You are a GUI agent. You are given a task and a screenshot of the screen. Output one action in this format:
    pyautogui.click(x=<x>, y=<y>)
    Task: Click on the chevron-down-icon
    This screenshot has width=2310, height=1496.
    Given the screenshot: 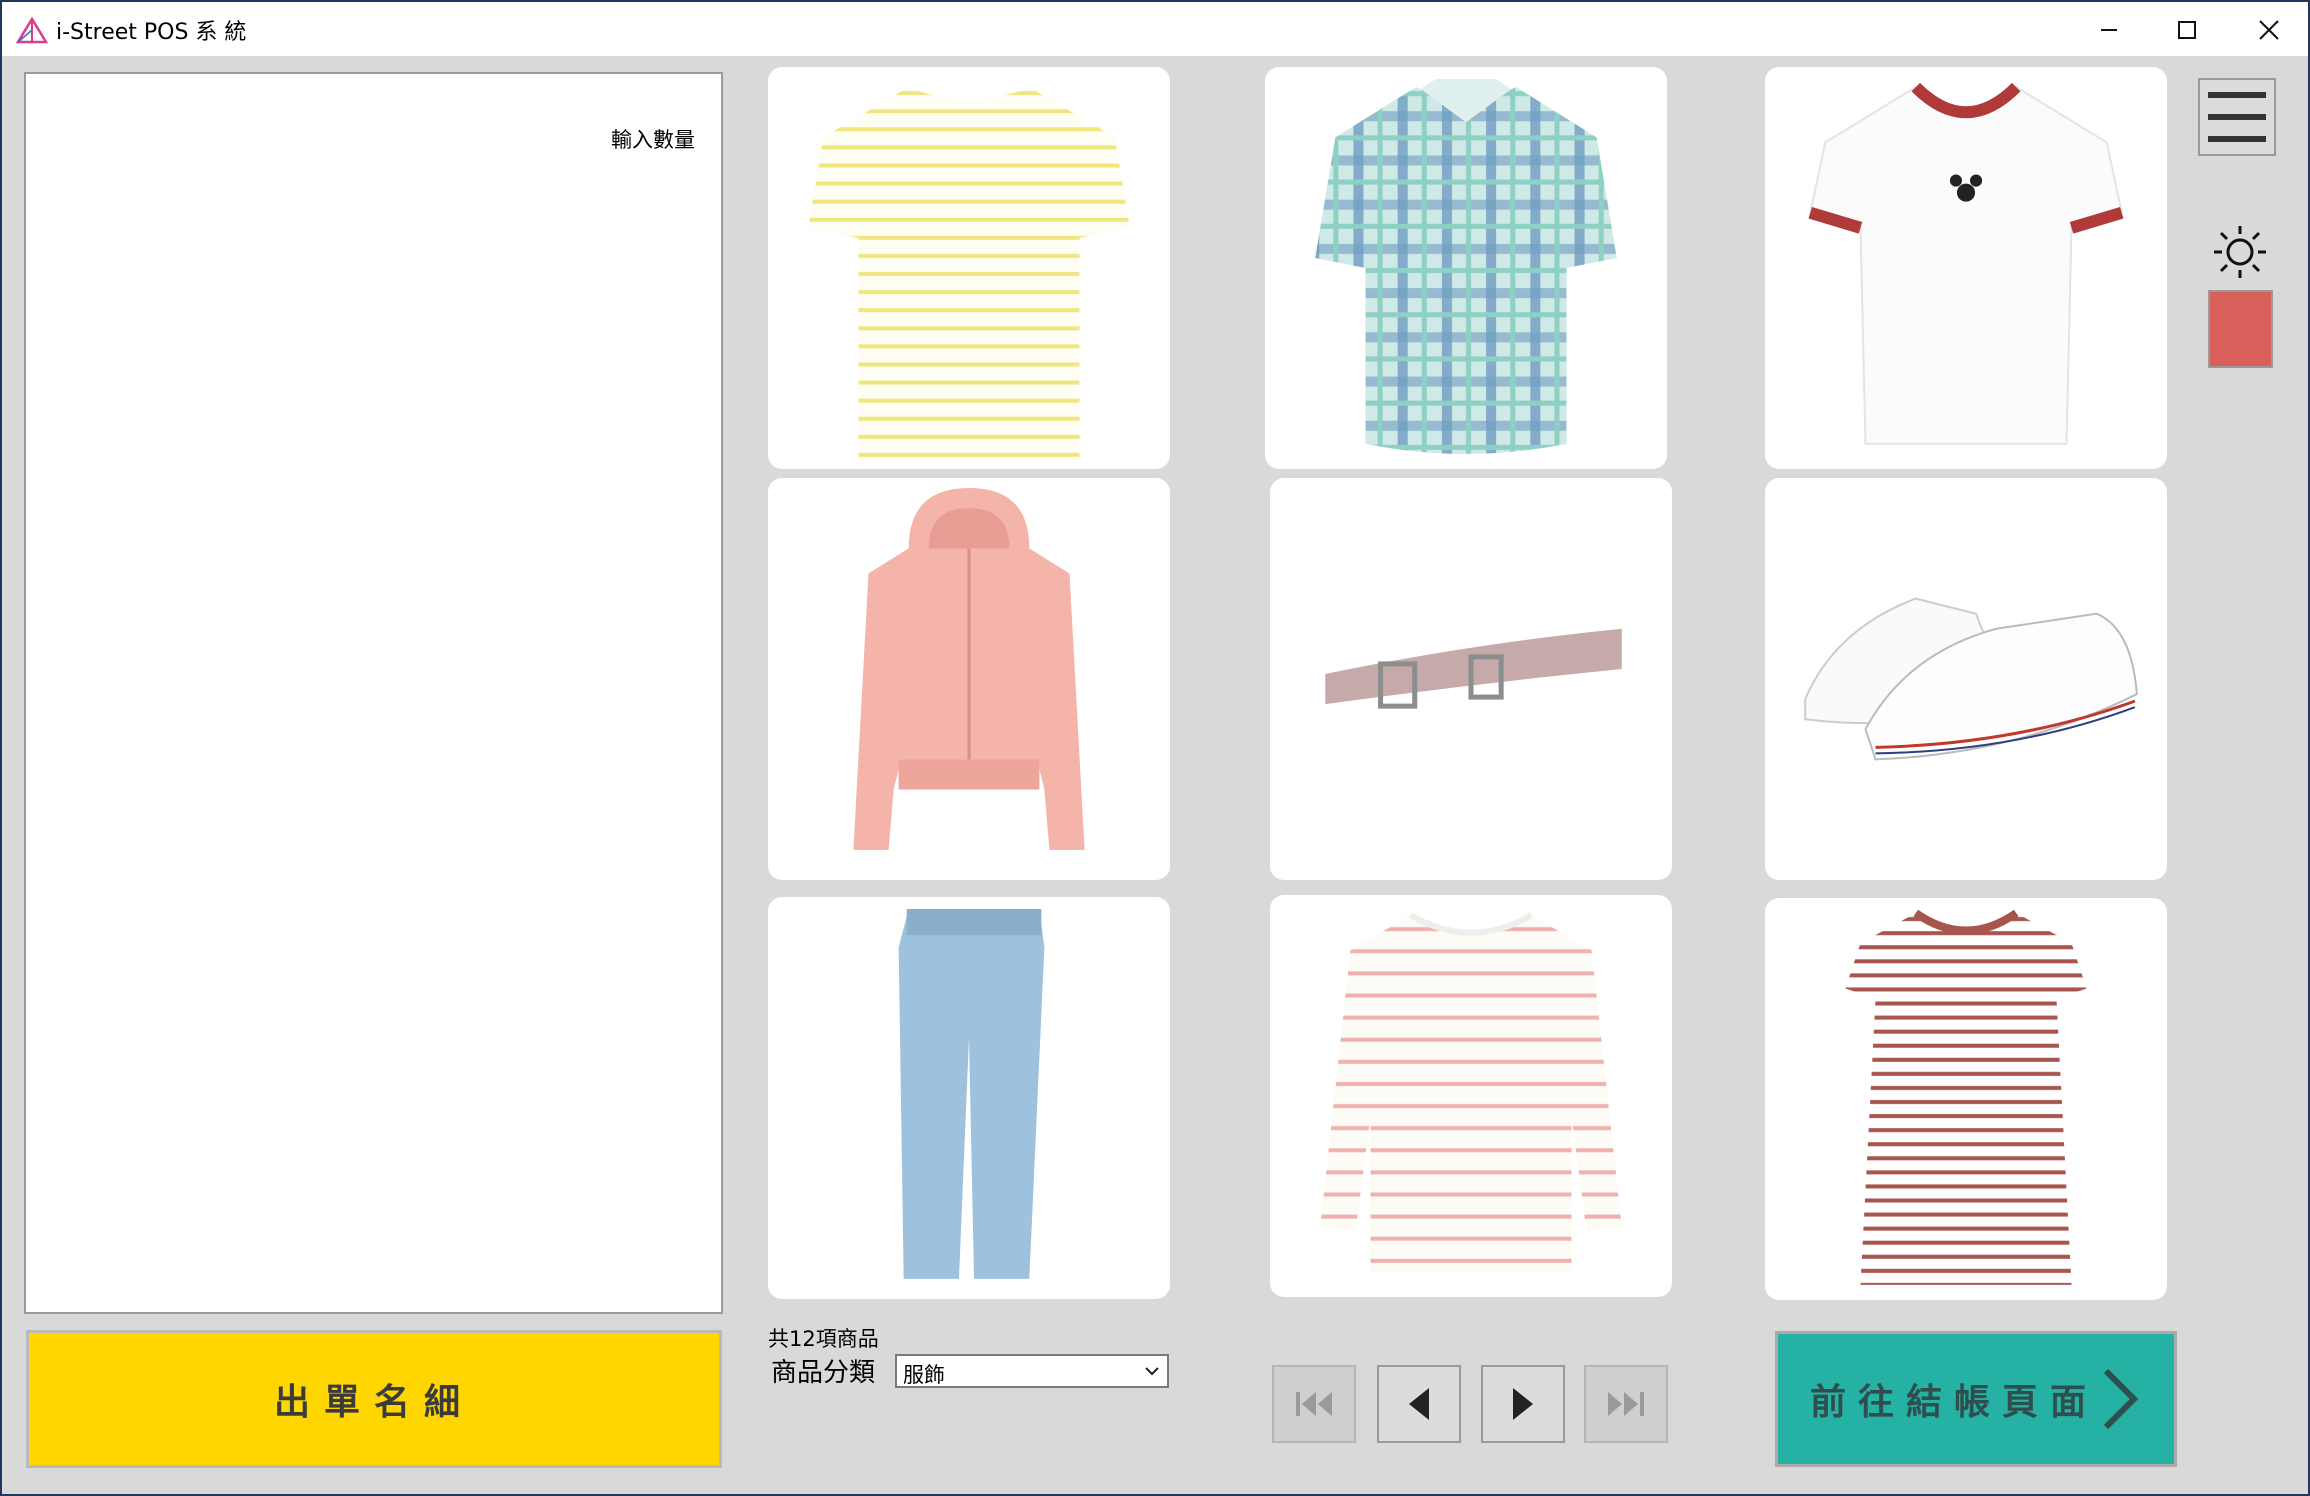 What is the action you would take?
    pyautogui.click(x=1152, y=1371)
    